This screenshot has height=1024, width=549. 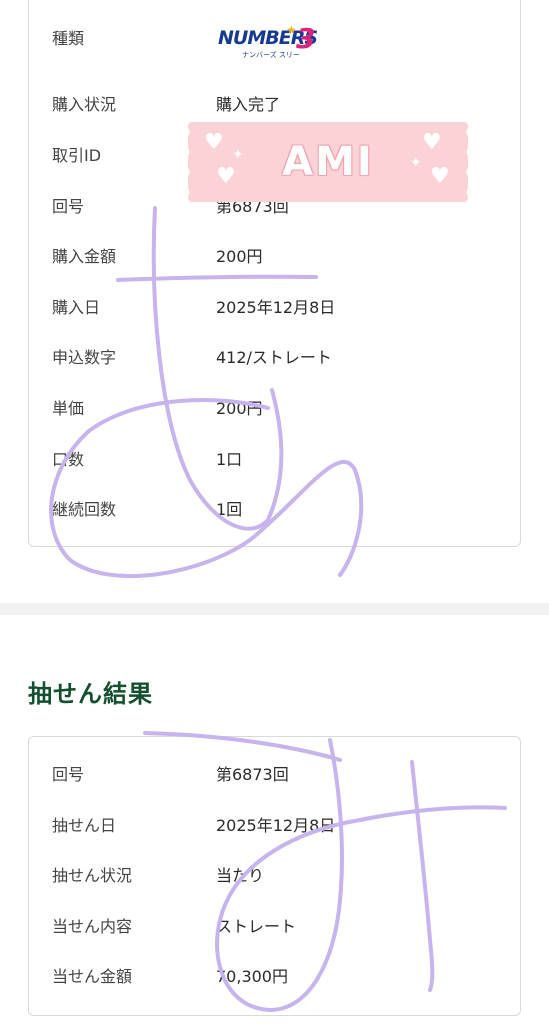 I want to click on row-winning-amount: 当せん金額 70,300円, so click(x=274, y=977).